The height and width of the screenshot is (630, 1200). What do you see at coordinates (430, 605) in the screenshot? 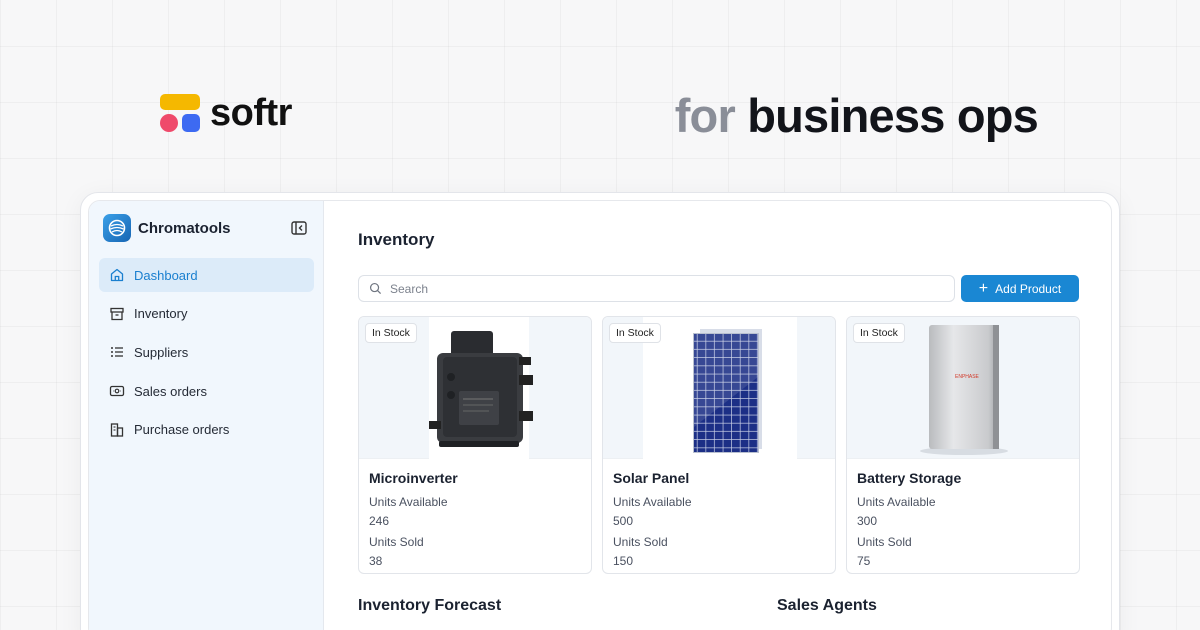
I see `section-title-inventory-forecast: Inventory Forecast` at bounding box center [430, 605].